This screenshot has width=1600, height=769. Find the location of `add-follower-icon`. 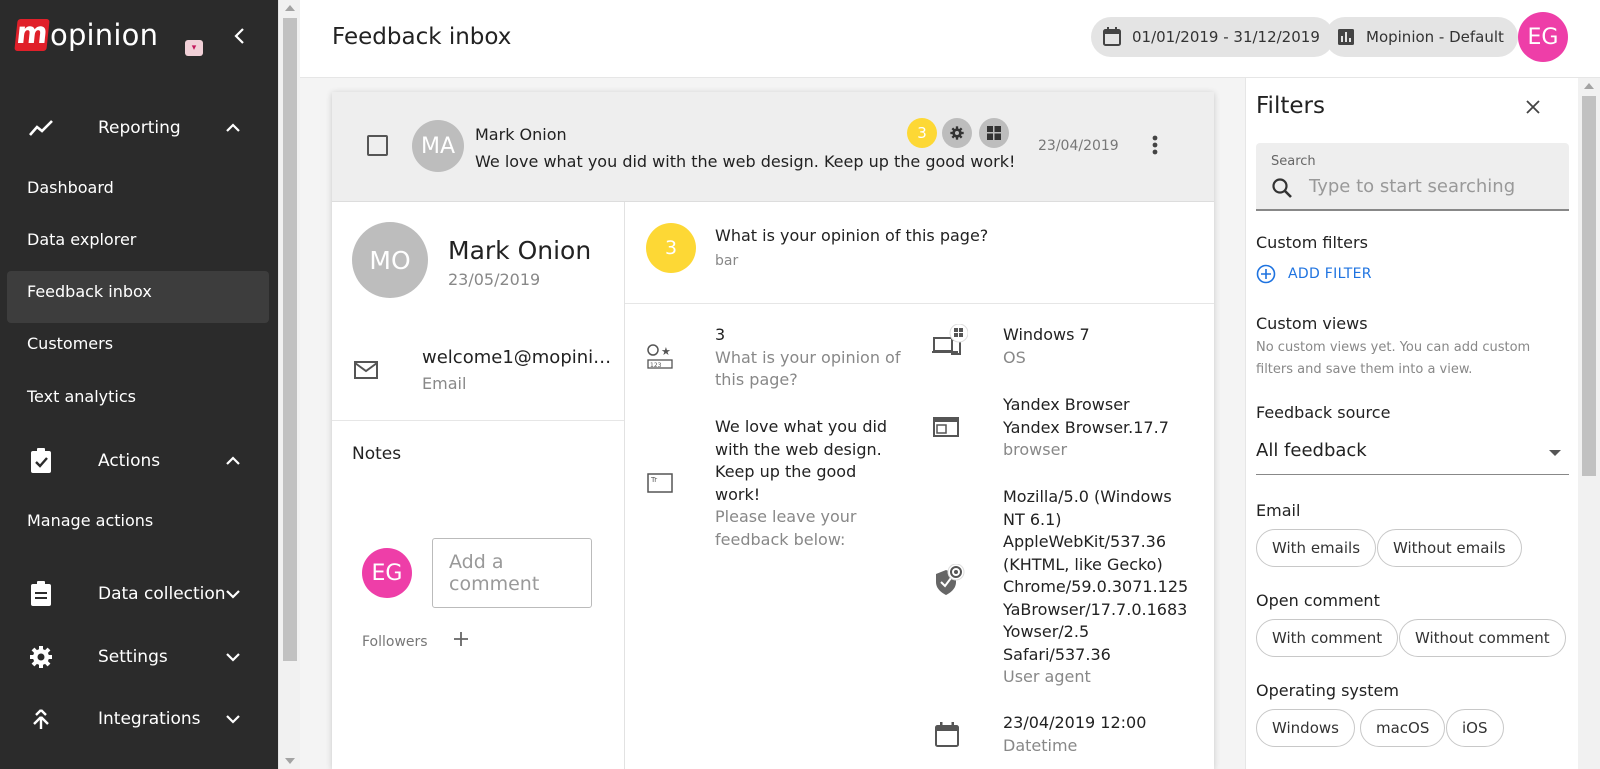

add-follower-icon is located at coordinates (461, 639).